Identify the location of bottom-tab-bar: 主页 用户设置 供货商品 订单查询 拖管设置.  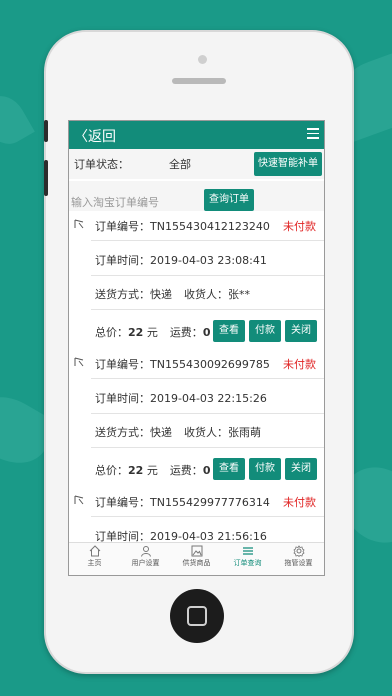
(196, 558).